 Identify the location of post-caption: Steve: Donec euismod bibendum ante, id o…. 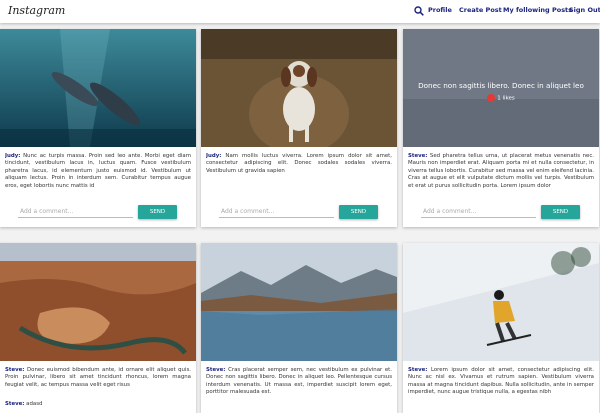
(98, 377).